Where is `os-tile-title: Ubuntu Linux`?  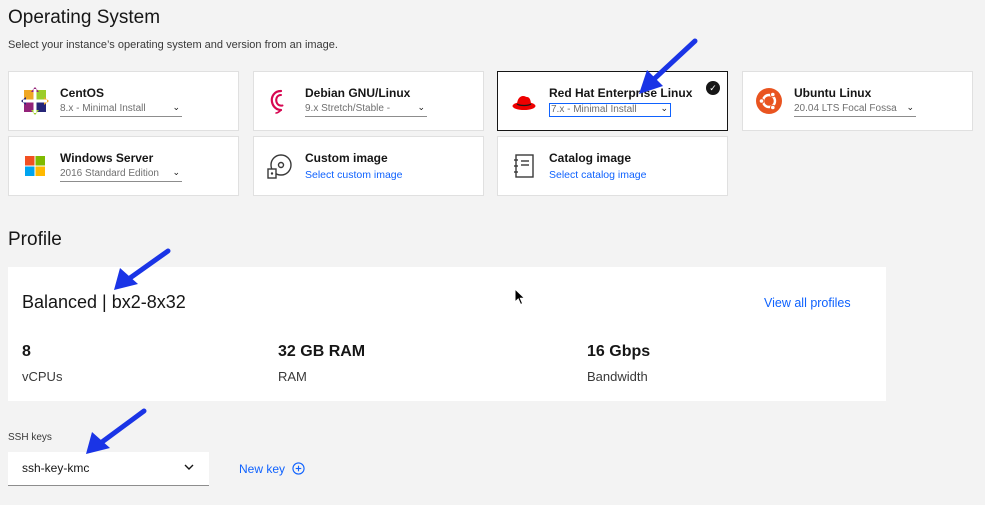
os-tile-title: Ubuntu Linux is located at coordinates (833, 93).